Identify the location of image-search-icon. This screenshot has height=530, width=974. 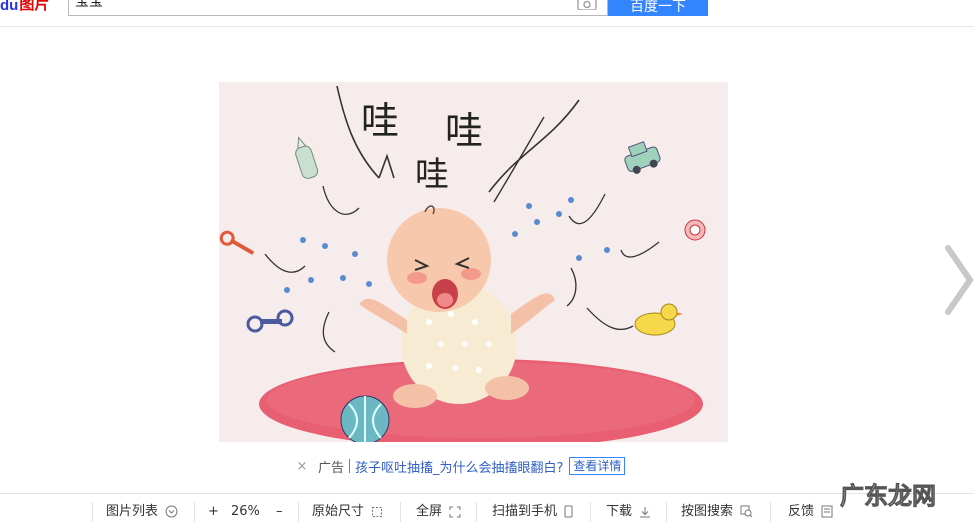
(746, 511).